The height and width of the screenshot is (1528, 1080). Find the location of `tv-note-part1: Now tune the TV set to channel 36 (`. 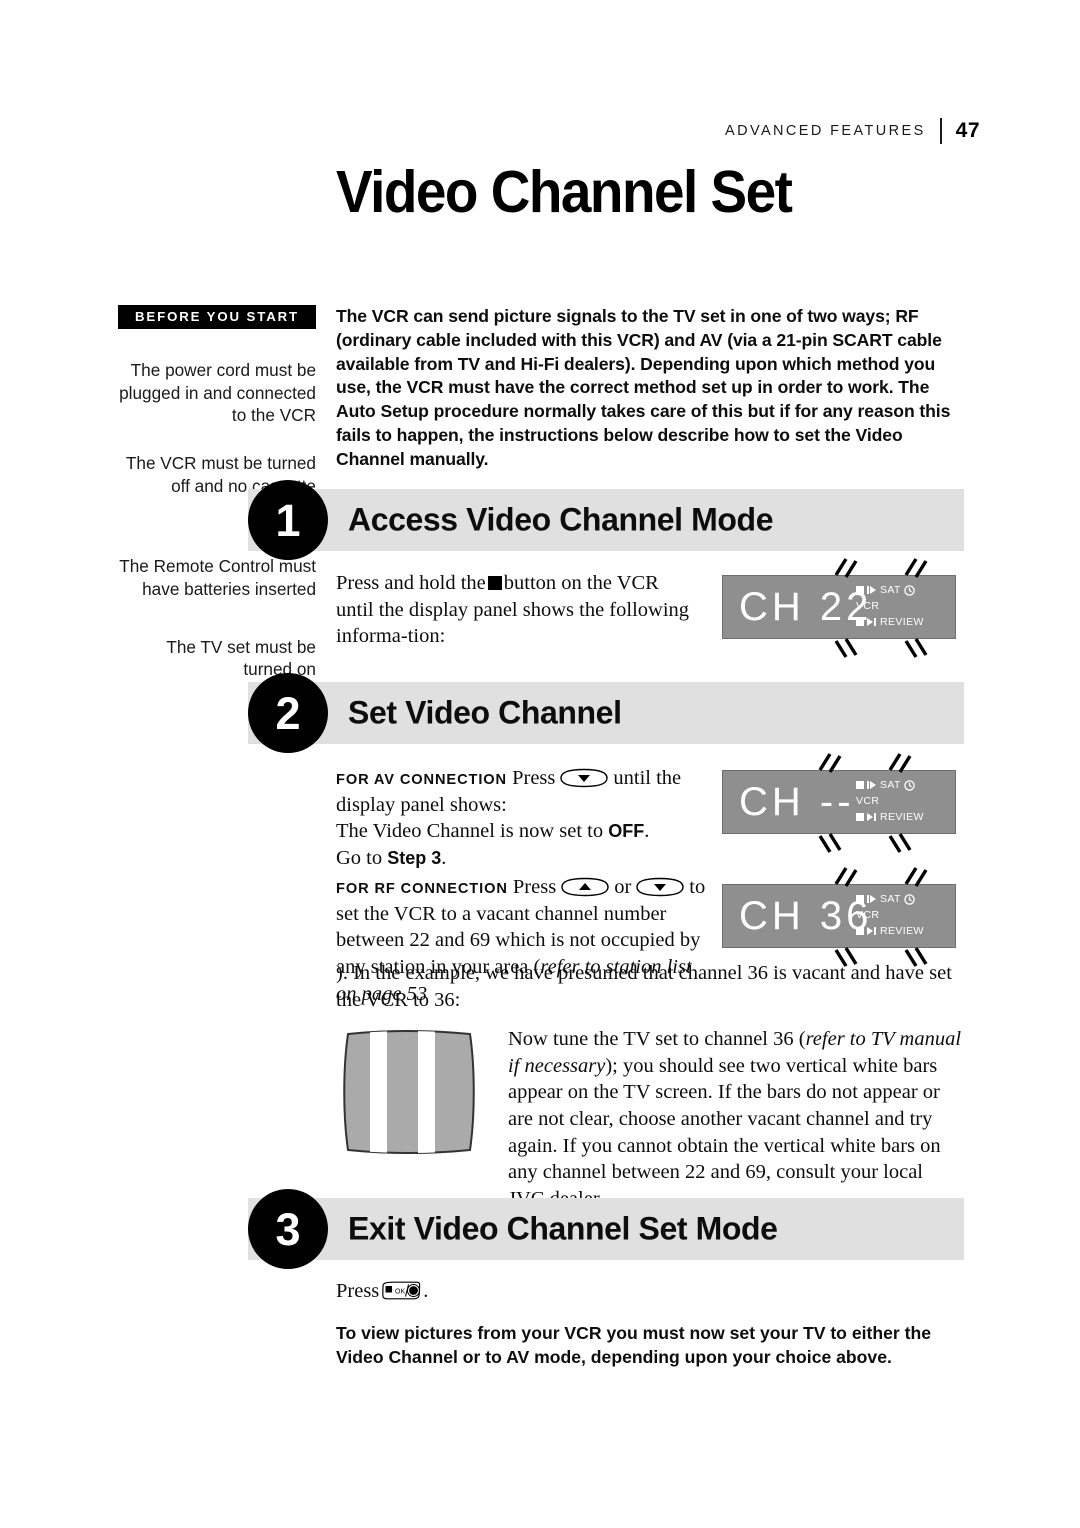

tv-note-part1: Now tune the TV set to channel 36 ( is located at coordinates (657, 1039).